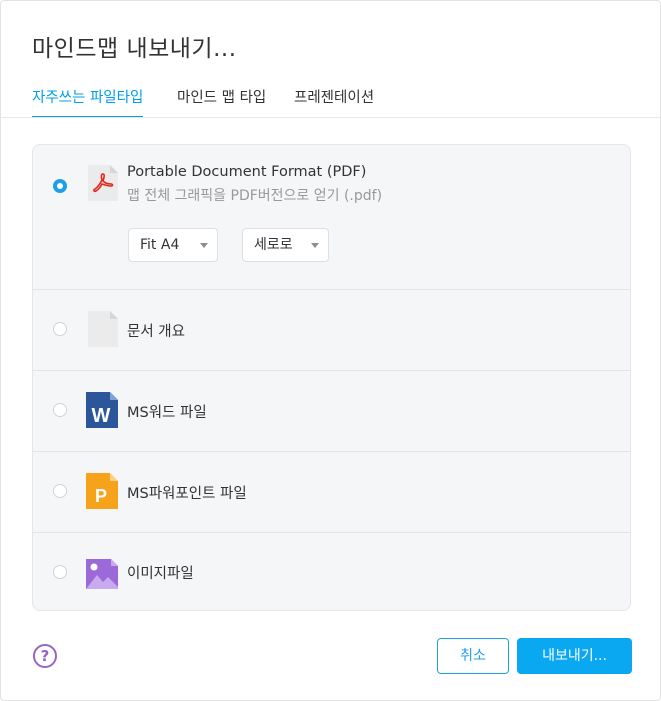 Image resolution: width=661 pixels, height=701 pixels. What do you see at coordinates (331, 572) in the screenshot?
I see `option-image: 이미지파일` at bounding box center [331, 572].